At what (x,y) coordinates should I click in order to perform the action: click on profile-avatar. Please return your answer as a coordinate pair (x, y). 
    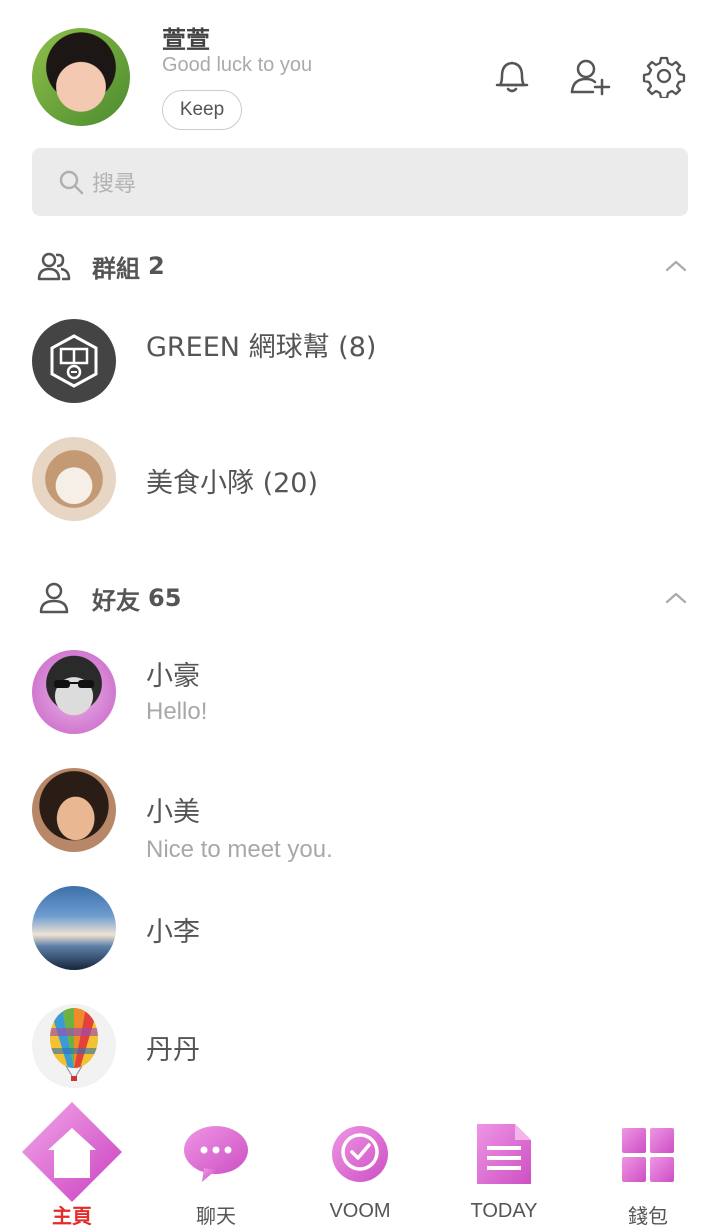
    Looking at the image, I should click on (81, 77).